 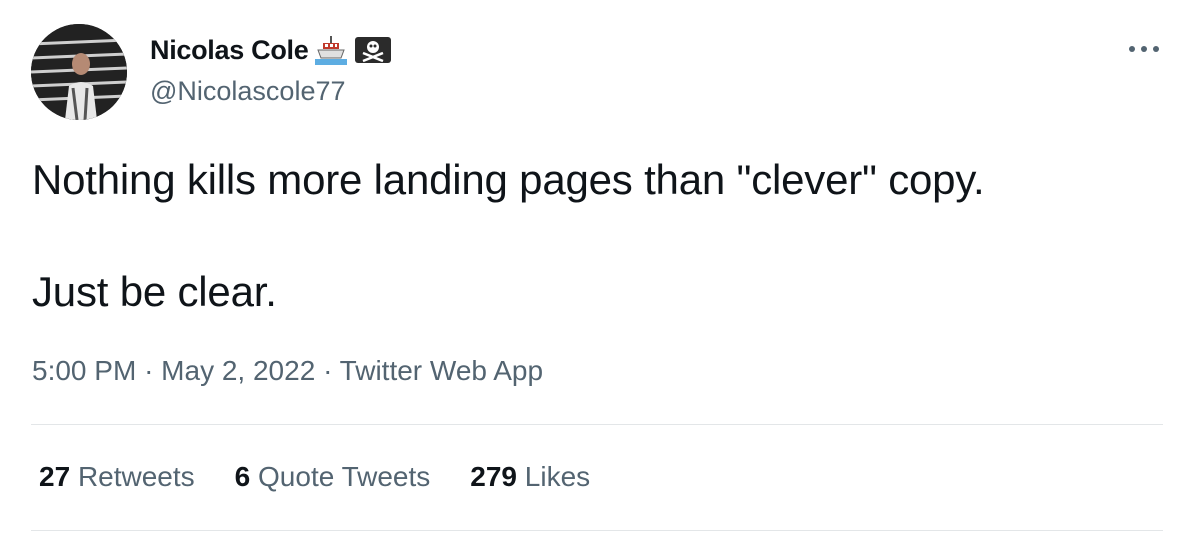 I want to click on likes-count: 279, so click(x=493, y=476).